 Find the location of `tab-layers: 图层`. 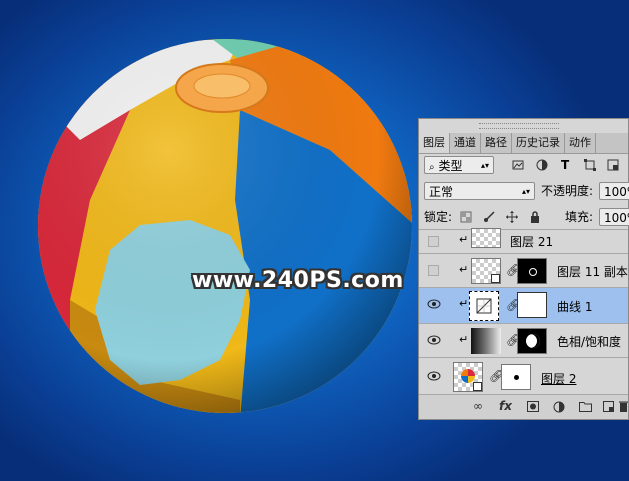

tab-layers: 图层 is located at coordinates (434, 143).